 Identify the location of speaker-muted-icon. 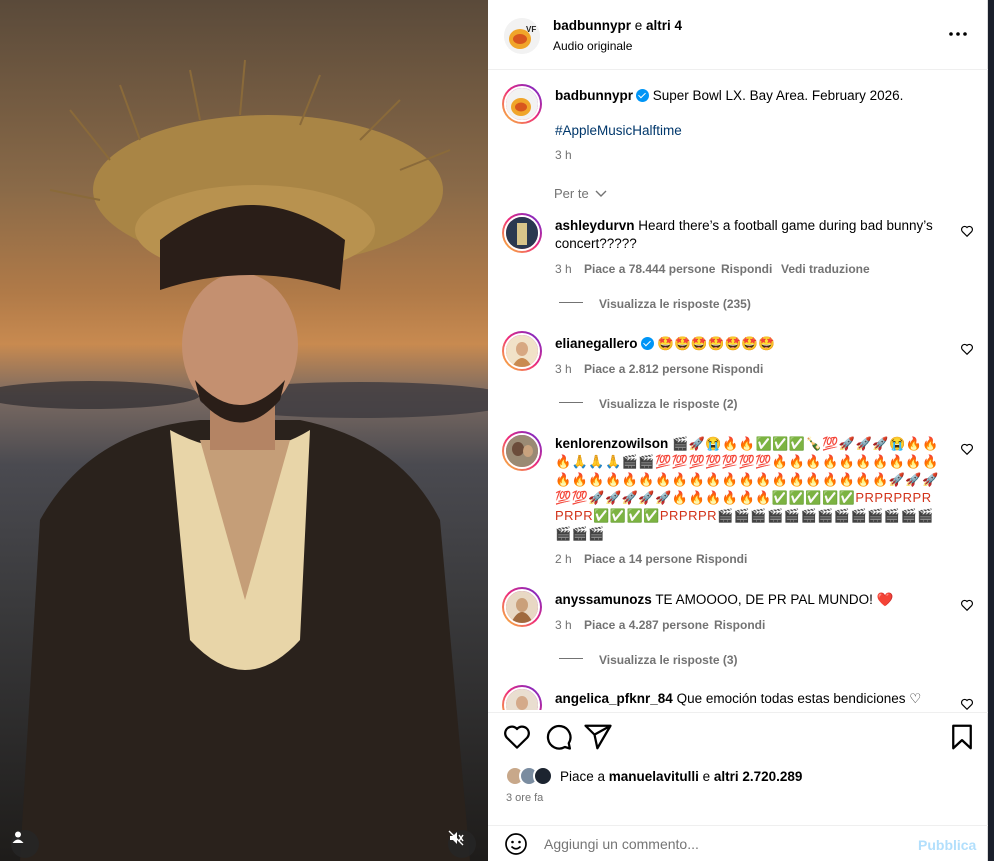
(456, 838).